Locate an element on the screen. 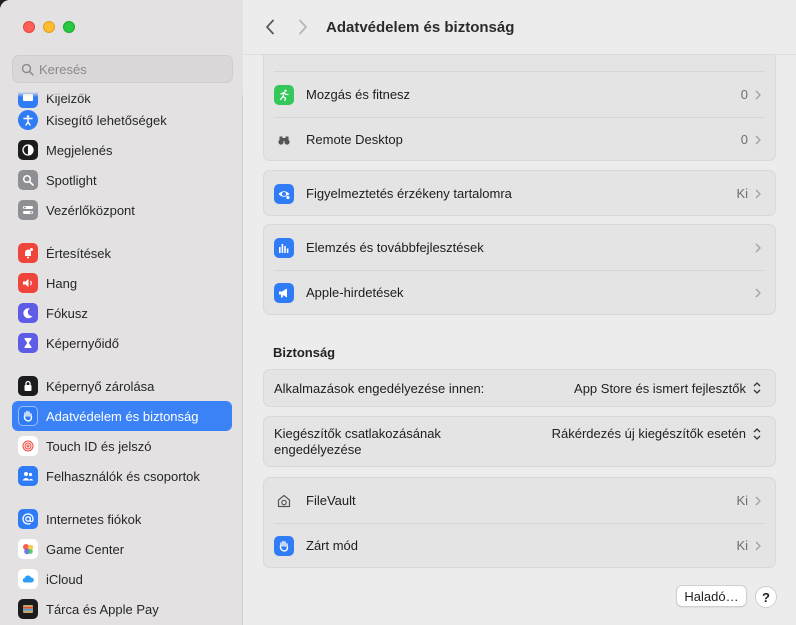  privacy-row-motion-fitness: Mozgás és fitnesz 0 is located at coordinates (519, 94).